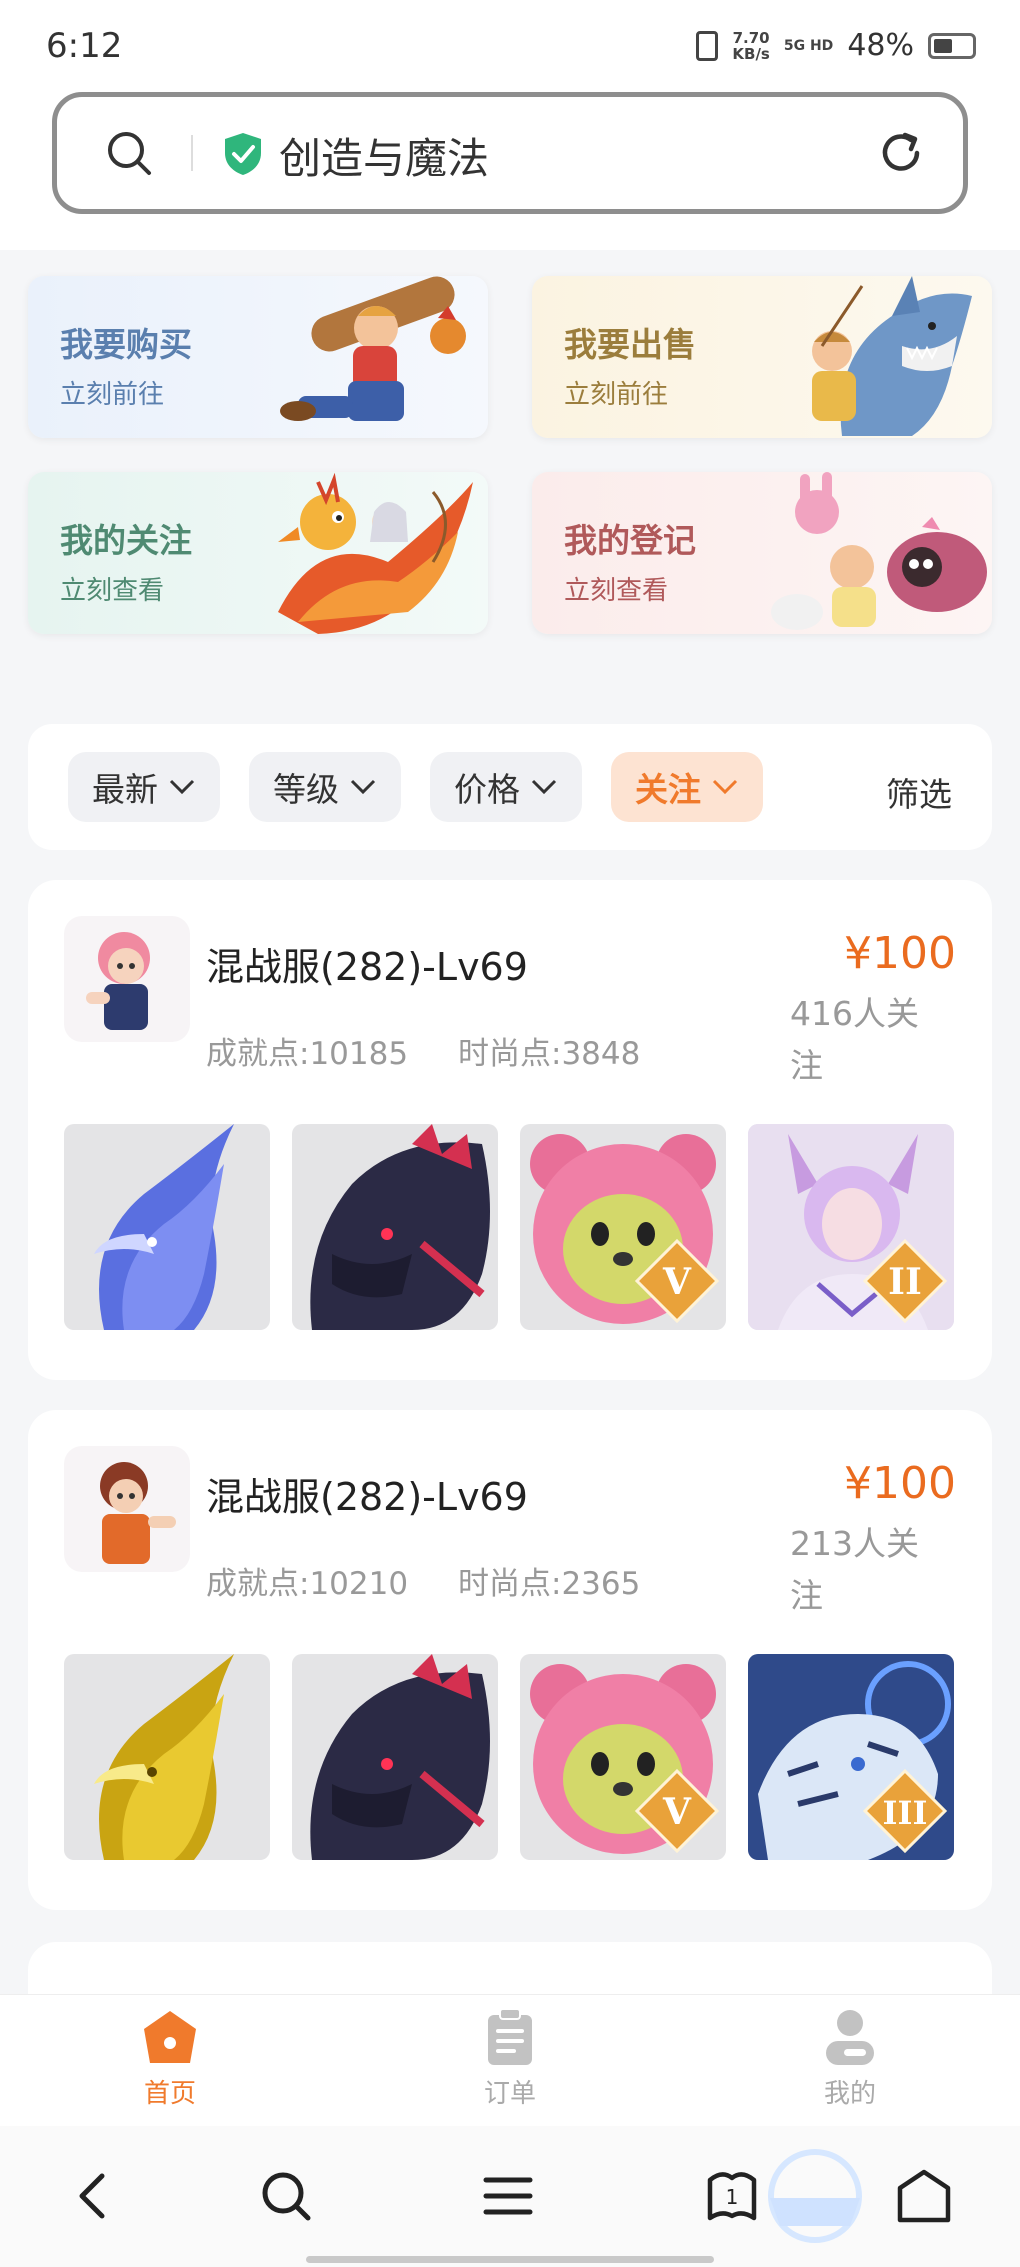 This screenshot has height=2267, width=1020. Describe the element at coordinates (870, 1040) in the screenshot. I see `follower-count: 416人关 注` at that location.